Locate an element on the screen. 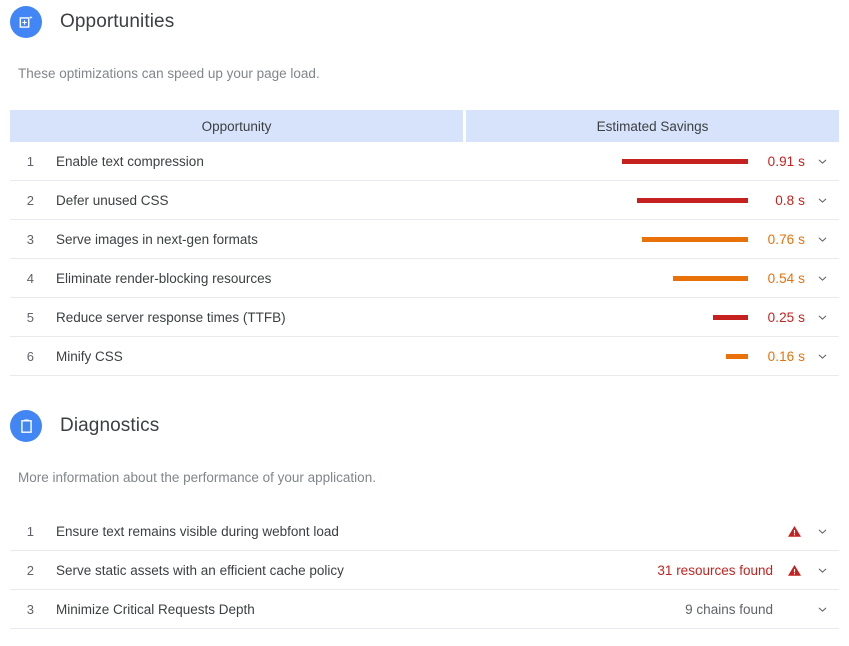 This screenshot has height=646, width=849. diagnostic-value: 9 chains found is located at coordinates (729, 609).